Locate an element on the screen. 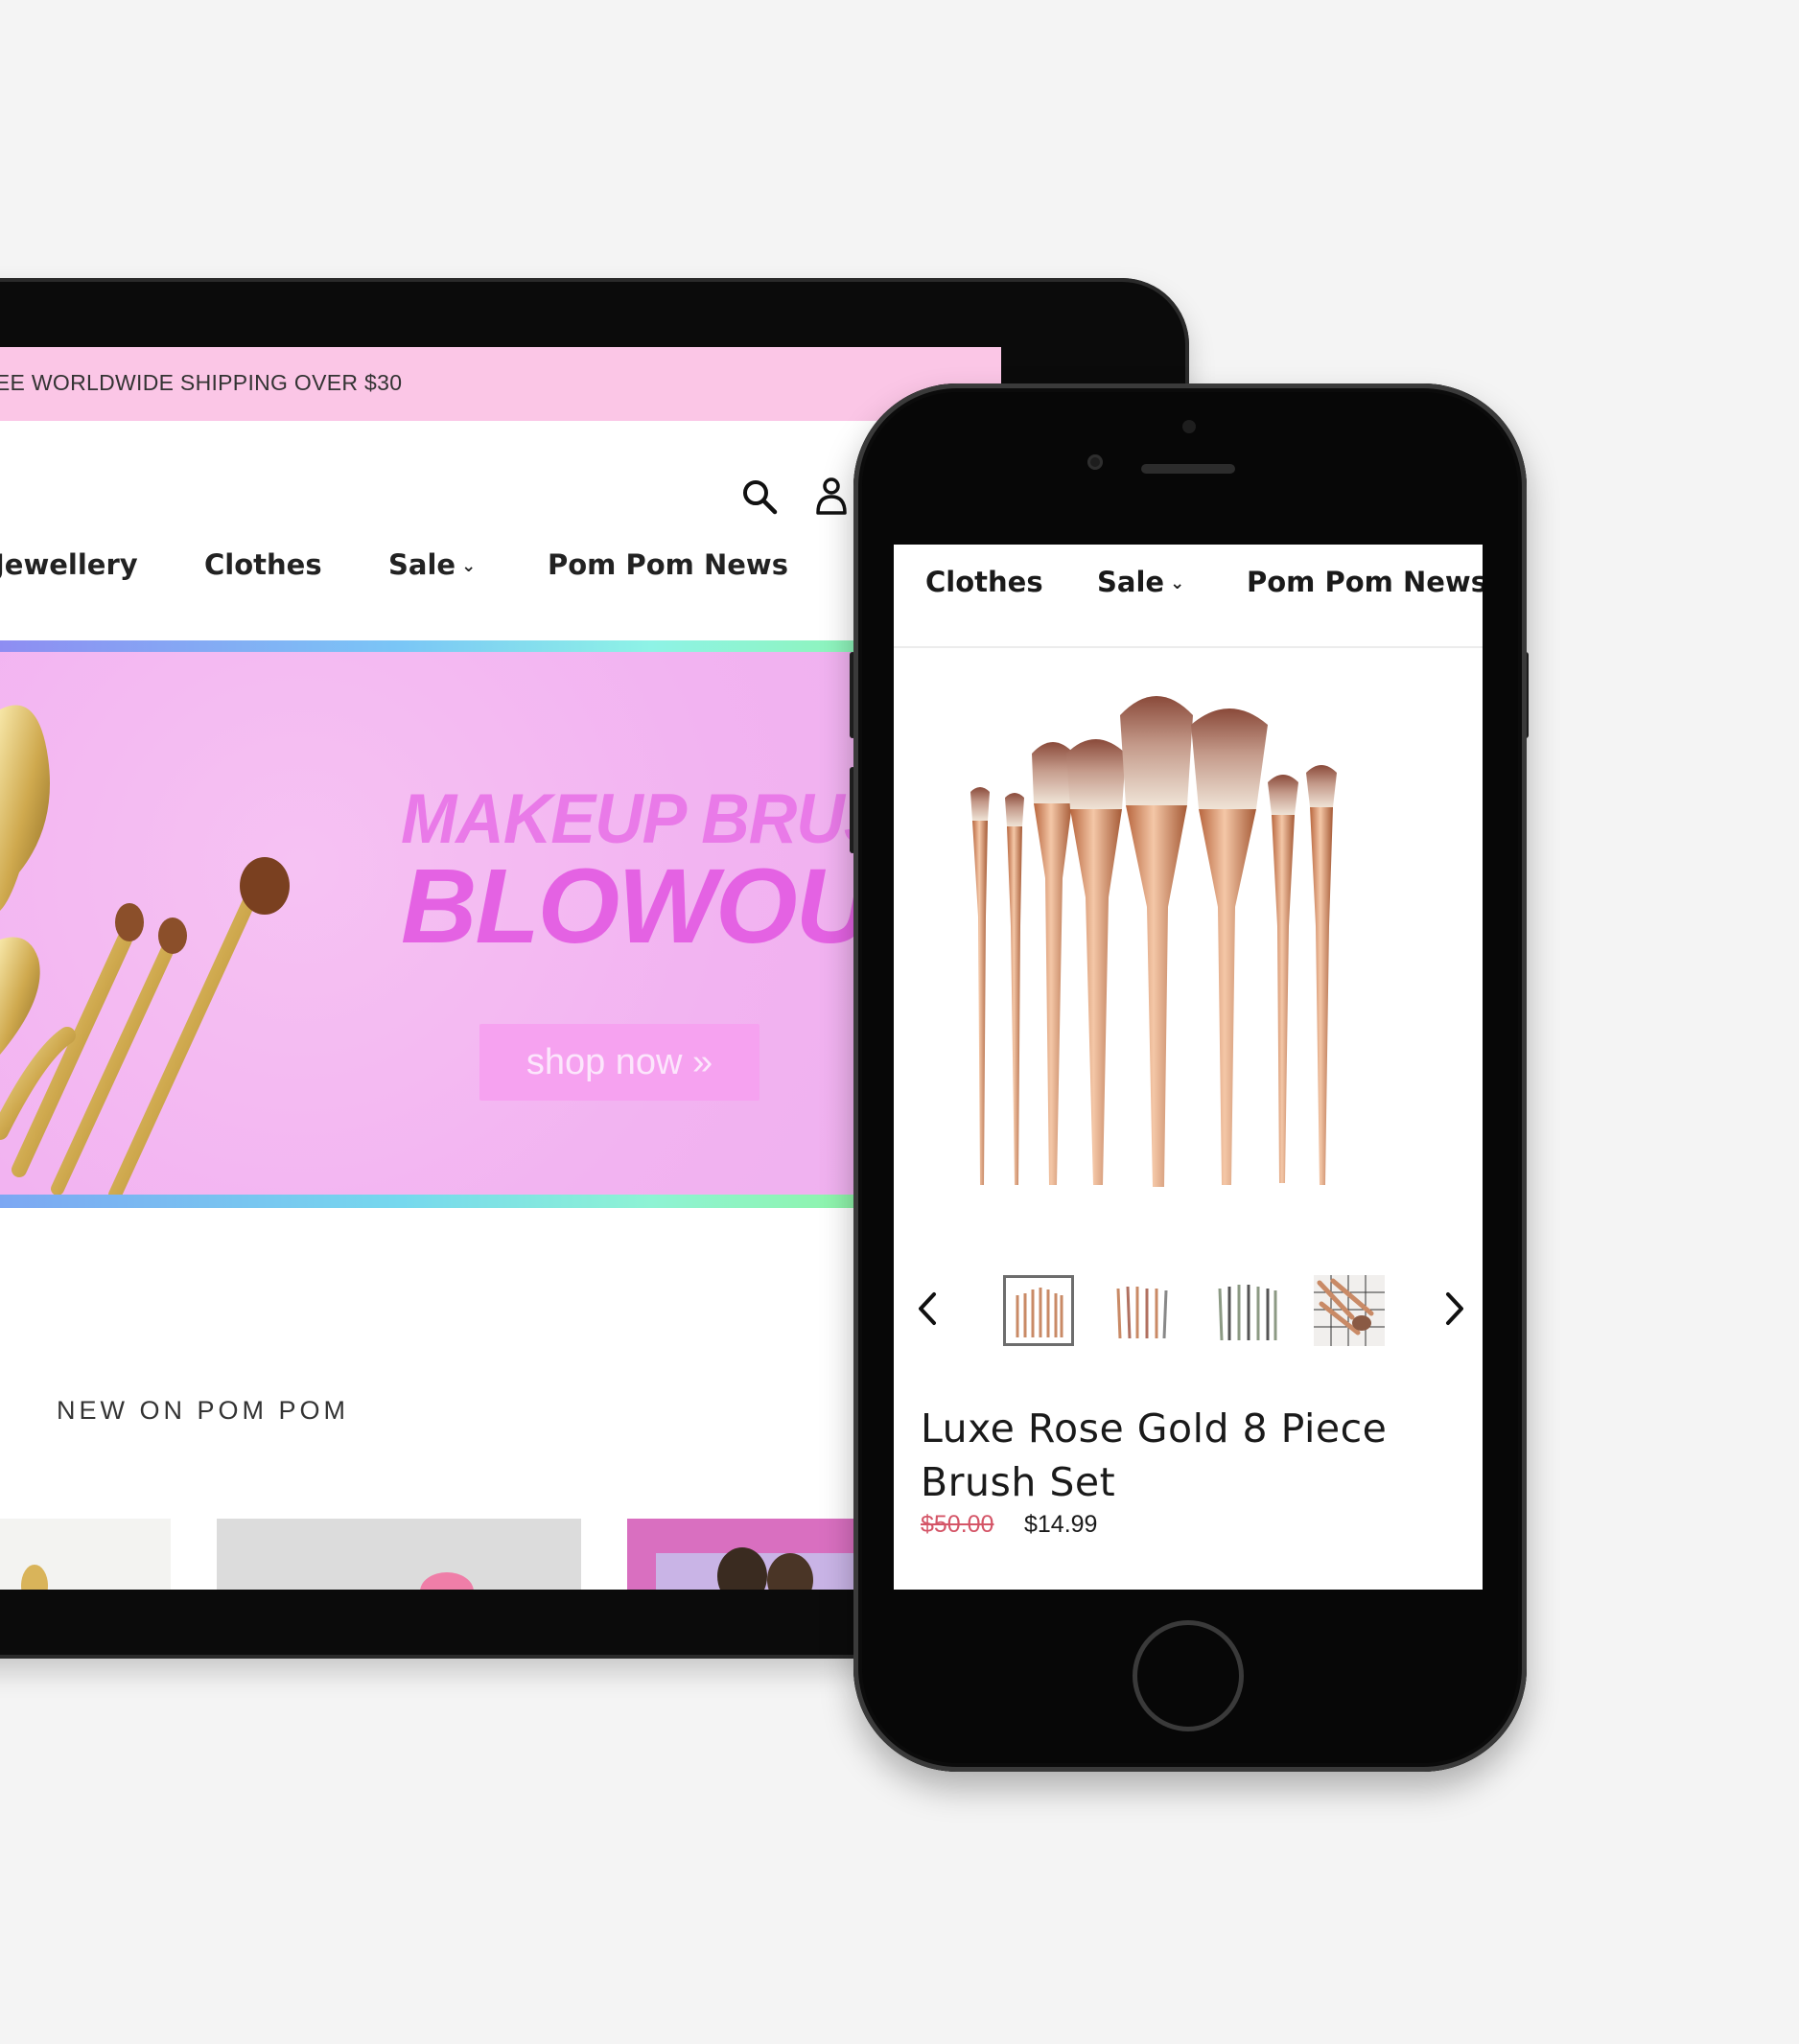 This screenshot has height=2044, width=1799. search-icon is located at coordinates (759, 497).